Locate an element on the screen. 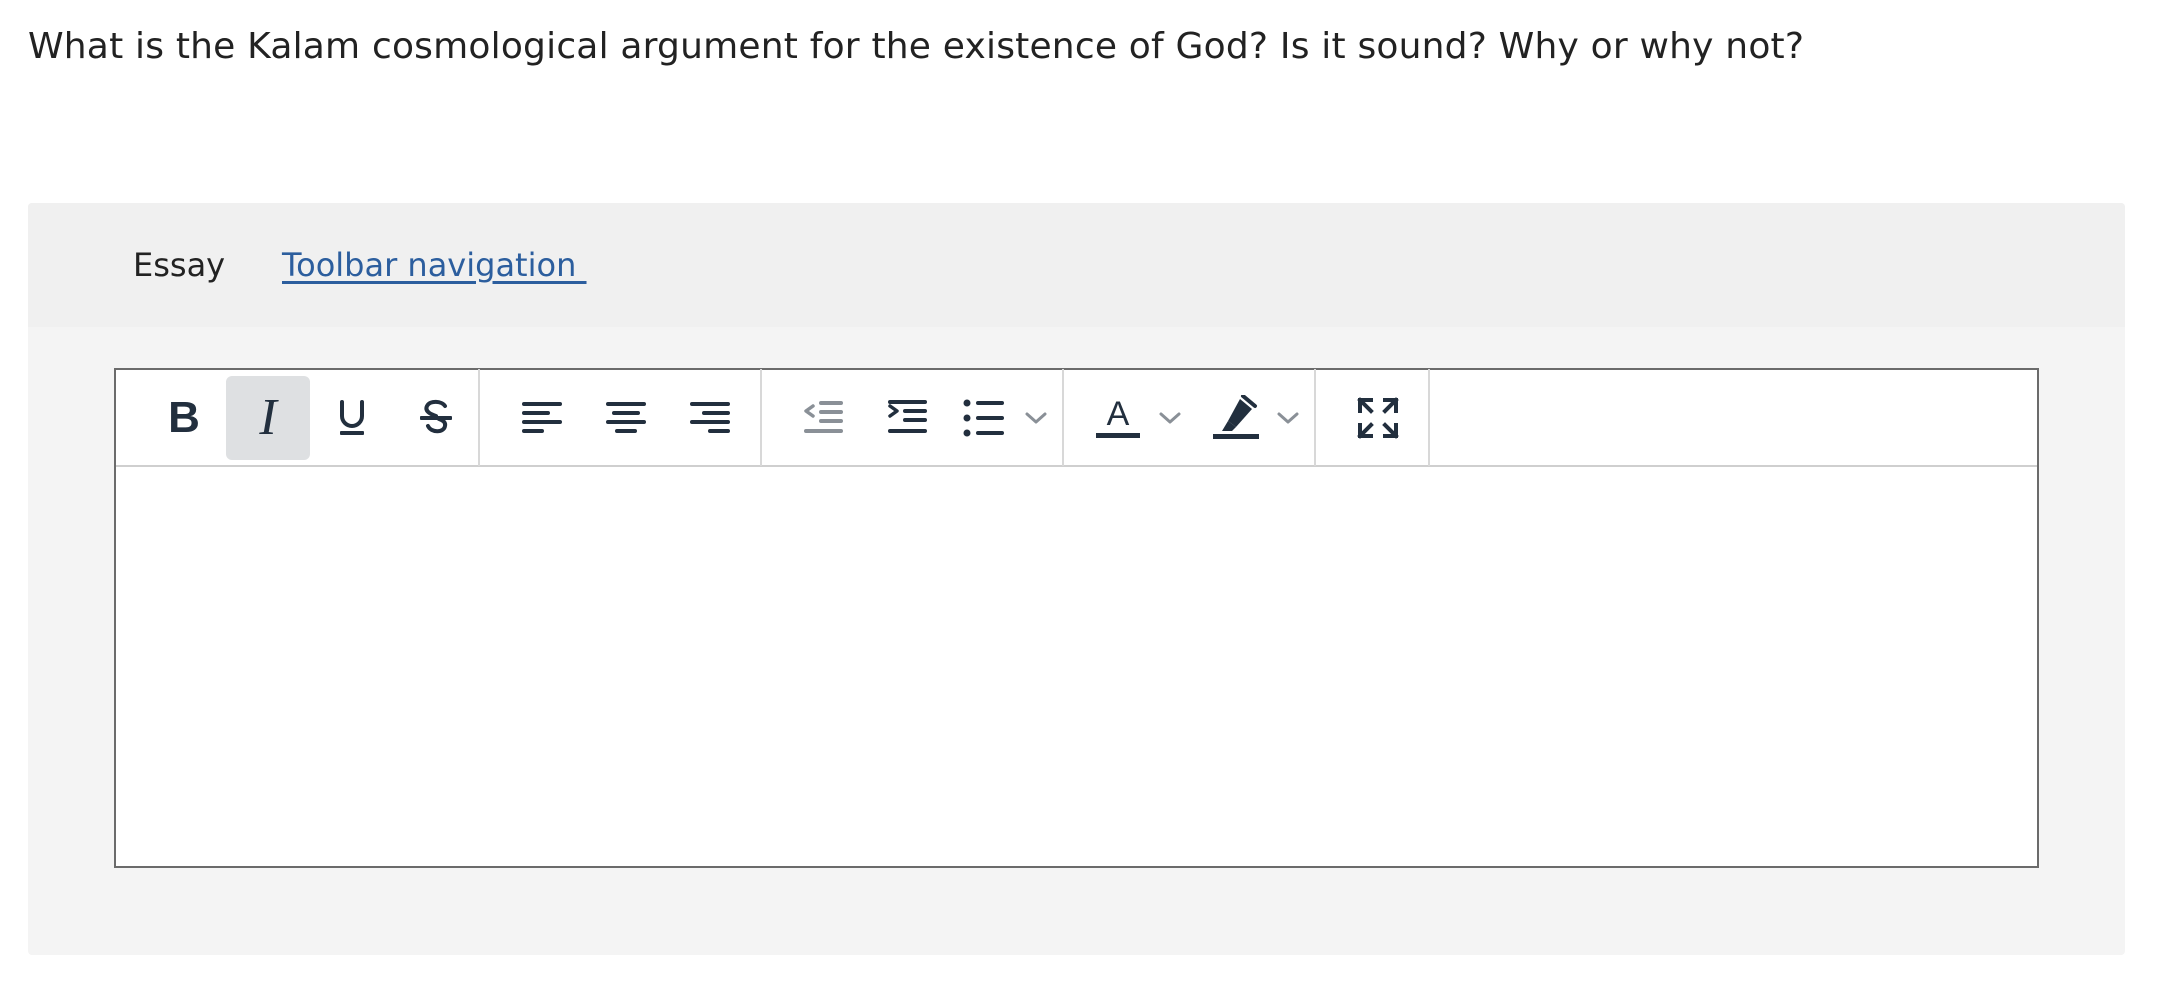  bullet-list-button is located at coordinates (984, 418).